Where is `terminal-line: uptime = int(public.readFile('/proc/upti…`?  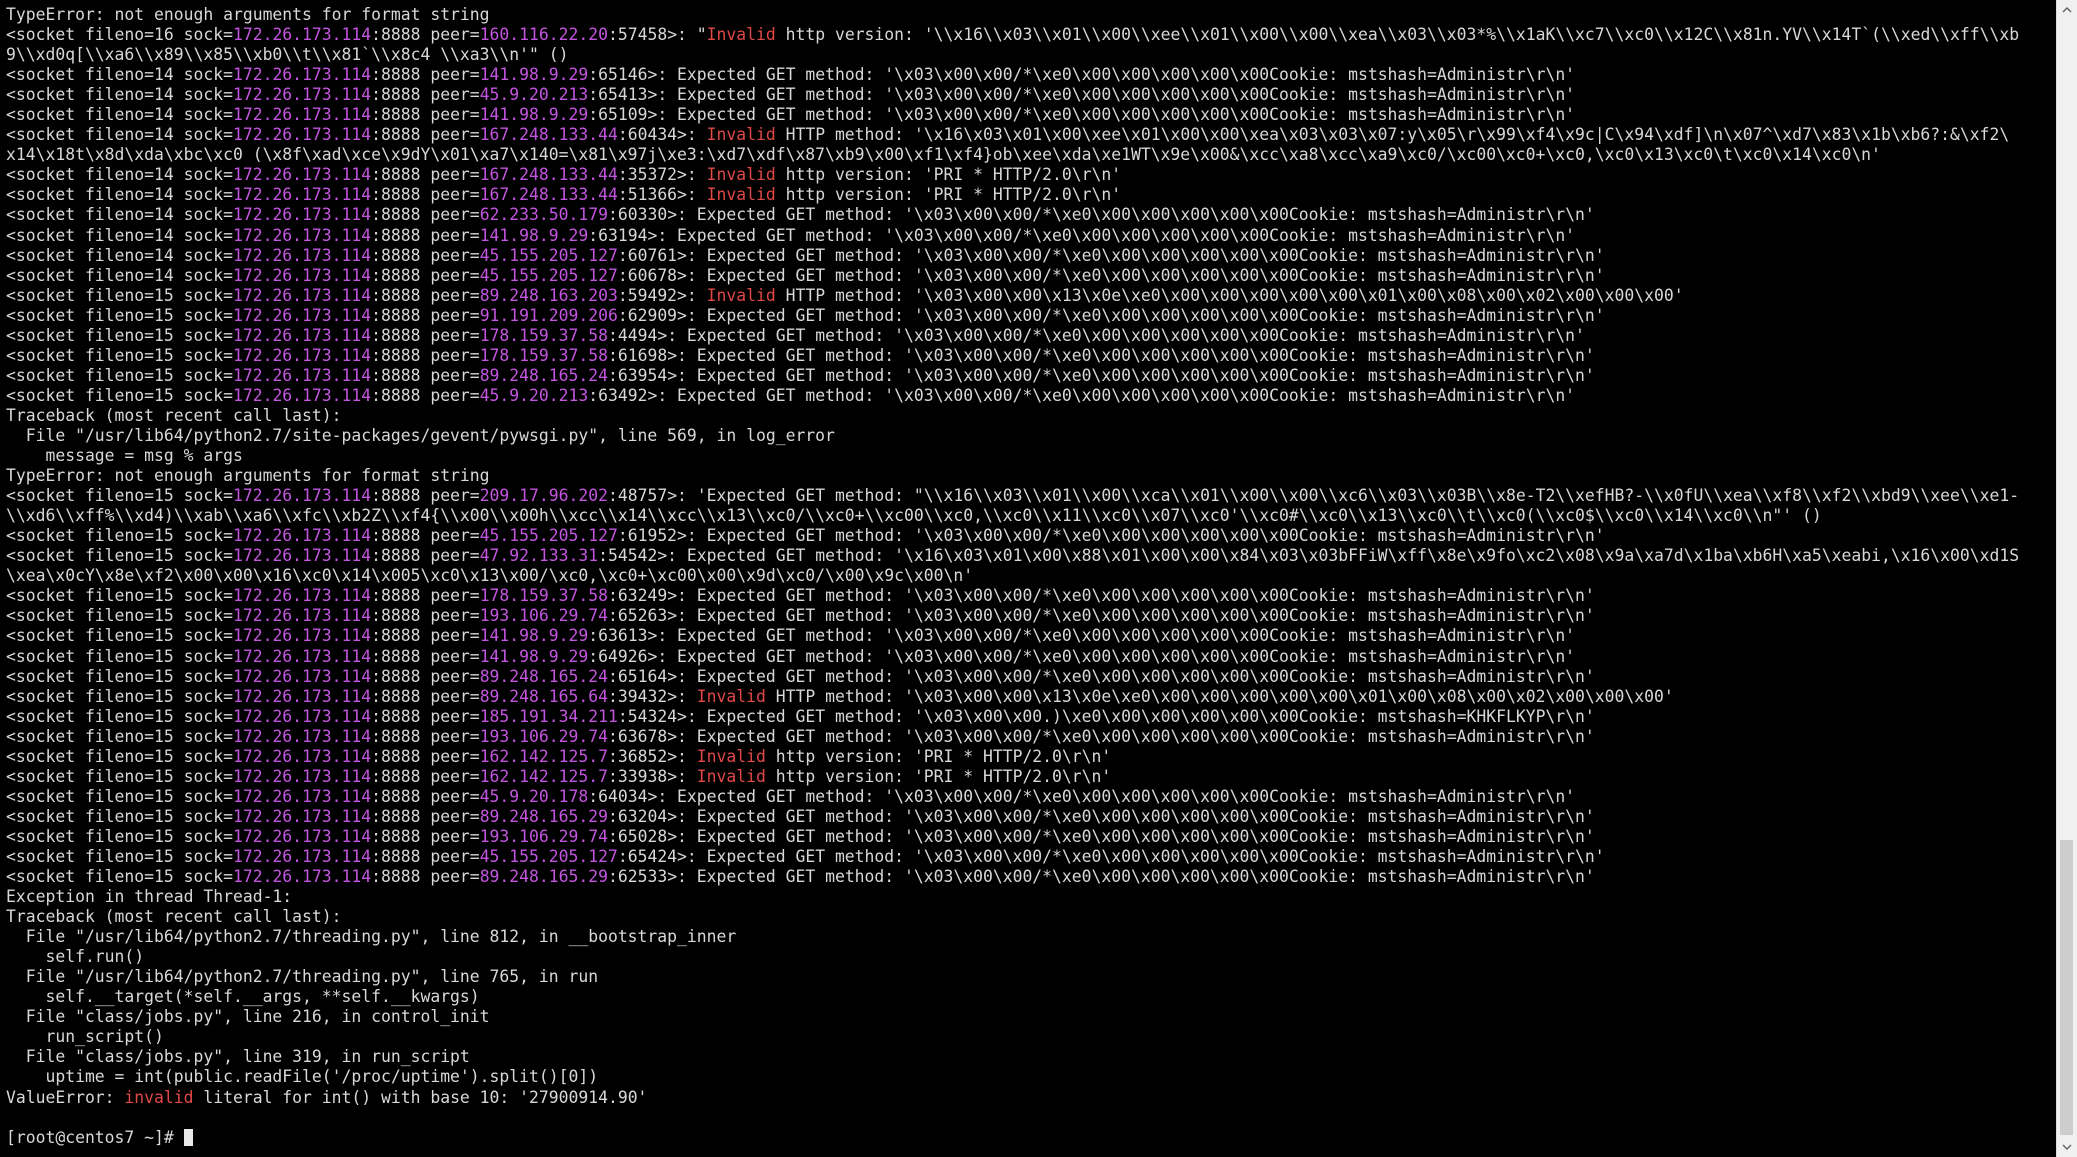
terminal-line: uptime = int(public.readFile('/proc/upti… is located at coordinates (1029, 1077).